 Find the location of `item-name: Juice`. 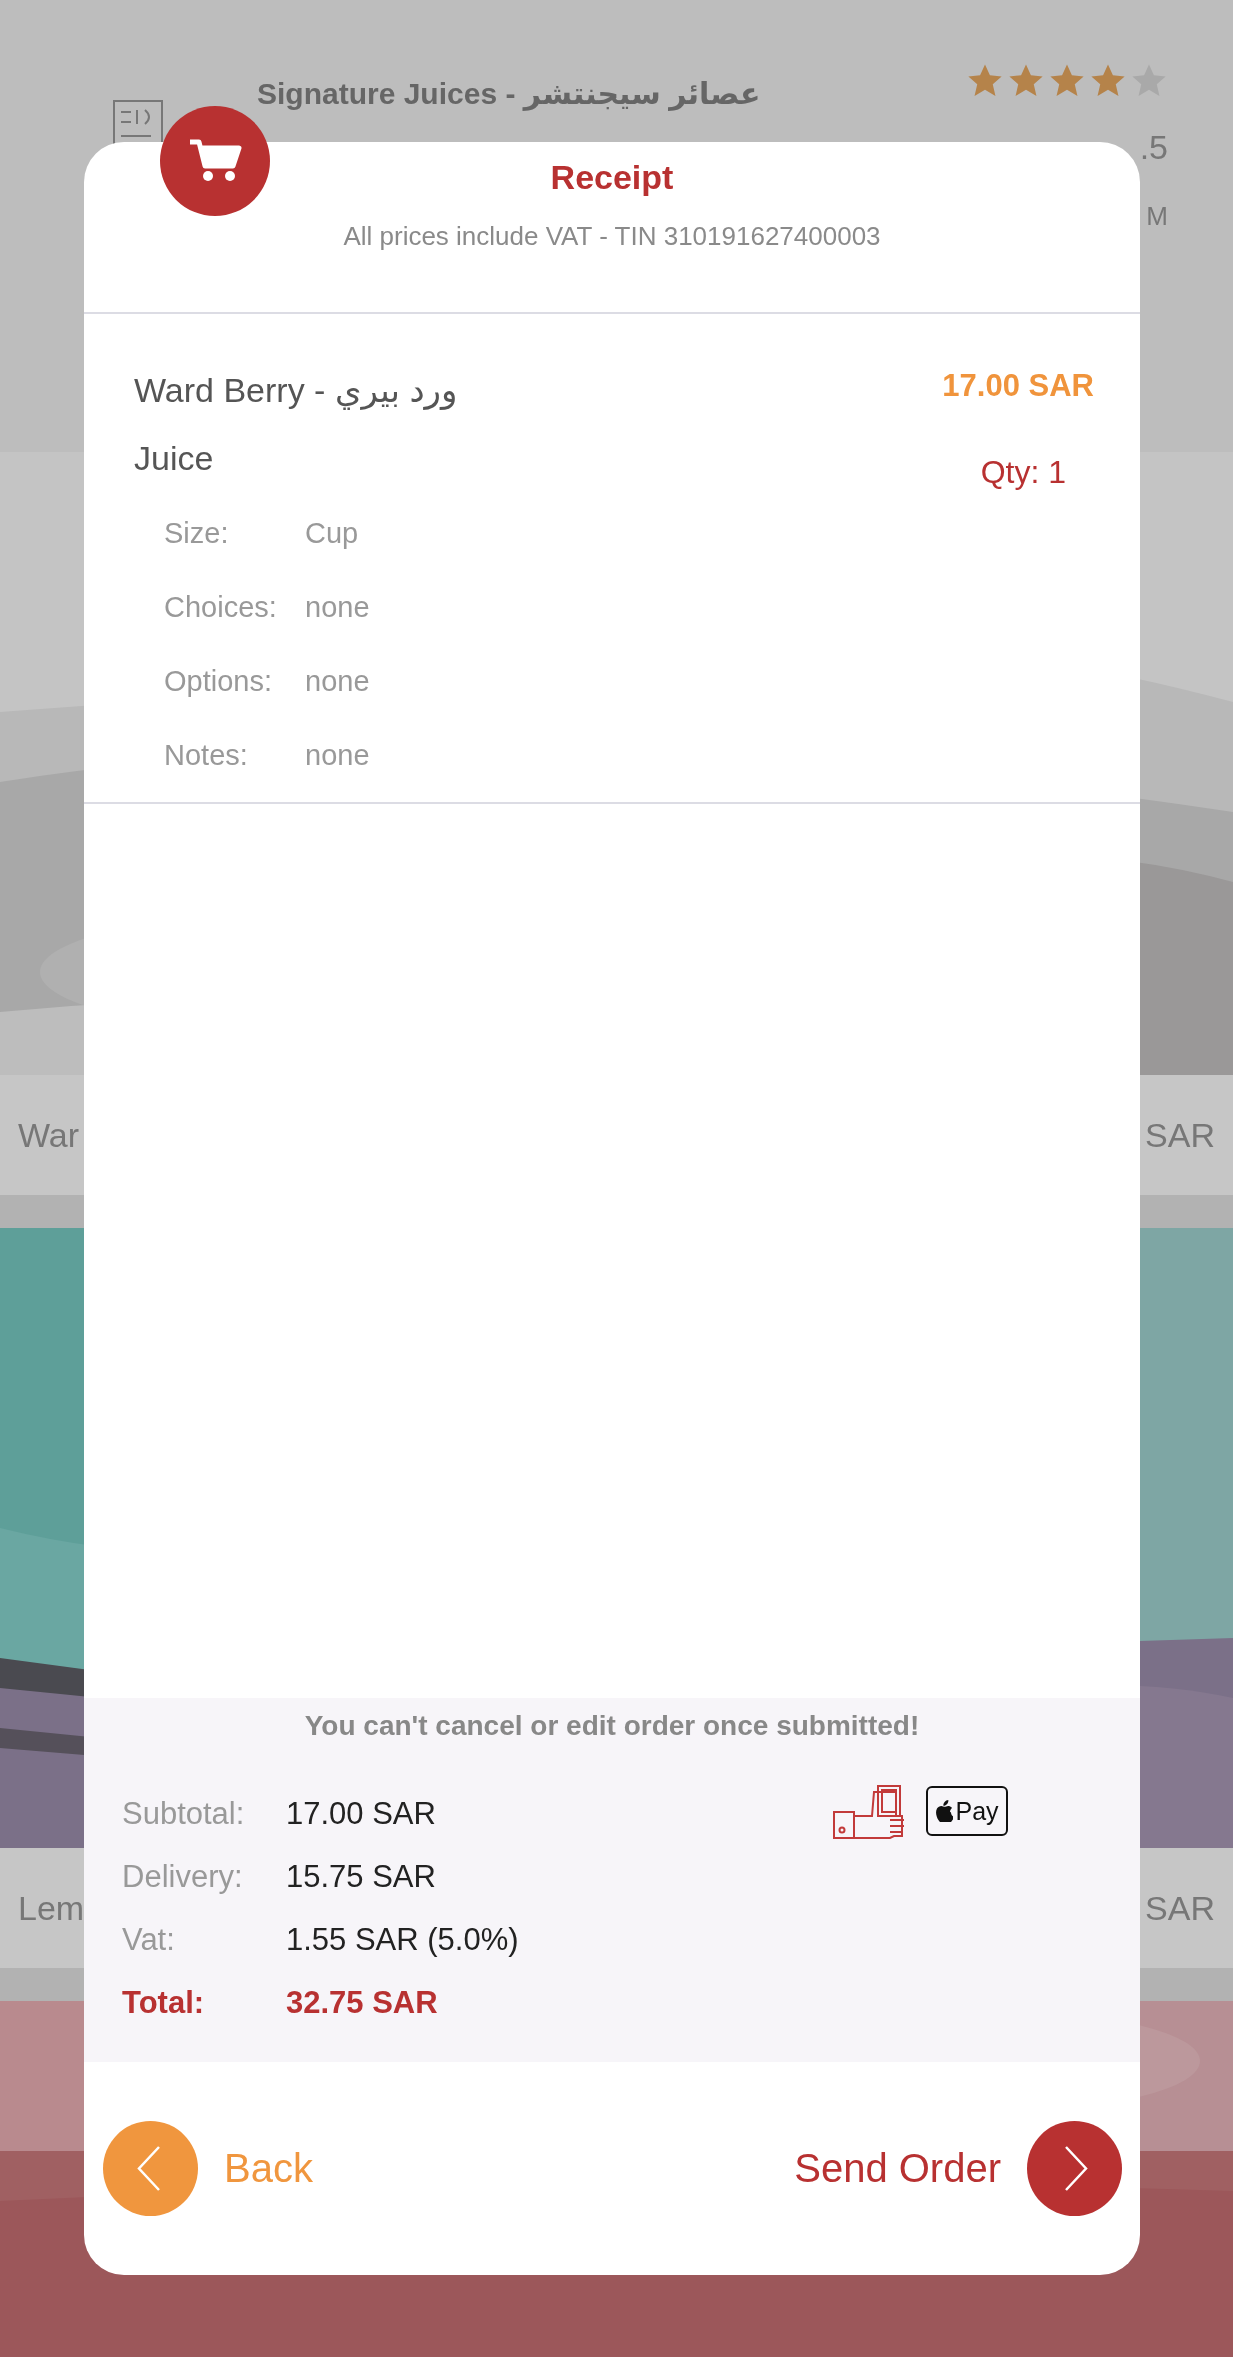

item-name: Juice is located at coordinates (174, 458).